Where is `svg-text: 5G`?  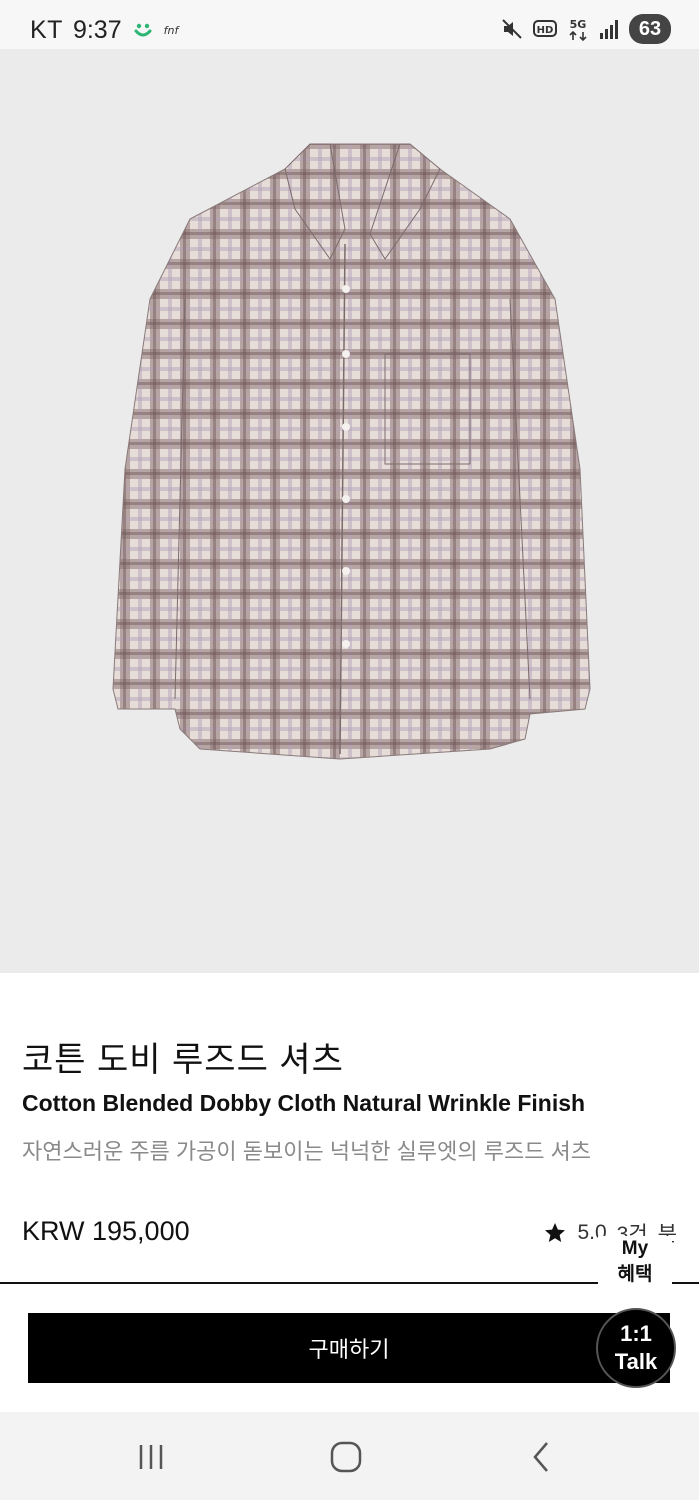
svg-text: 5G is located at coordinates (578, 24).